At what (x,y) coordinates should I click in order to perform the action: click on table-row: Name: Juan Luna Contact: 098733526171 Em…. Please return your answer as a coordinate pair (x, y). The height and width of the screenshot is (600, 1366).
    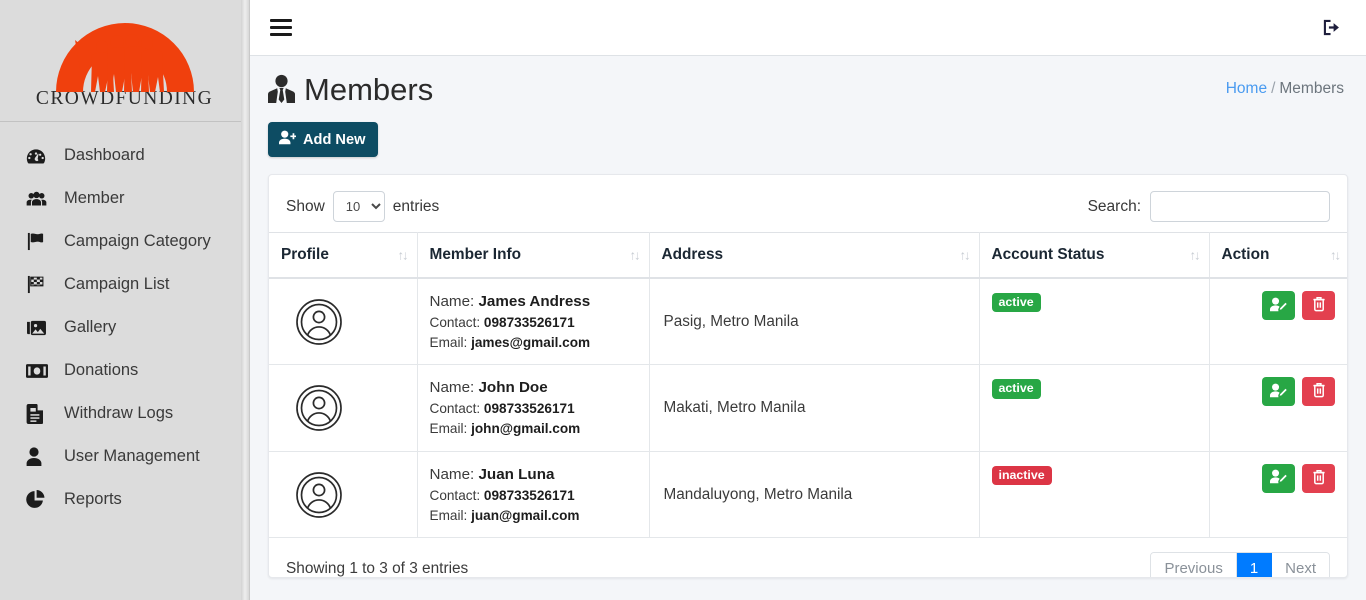
    Looking at the image, I should click on (808, 495).